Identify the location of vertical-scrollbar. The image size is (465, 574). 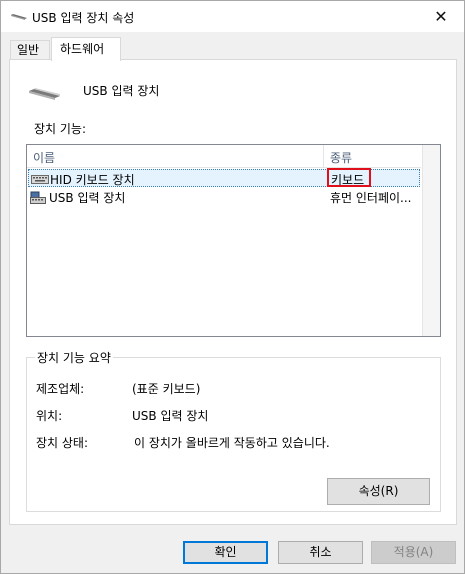
(431, 240).